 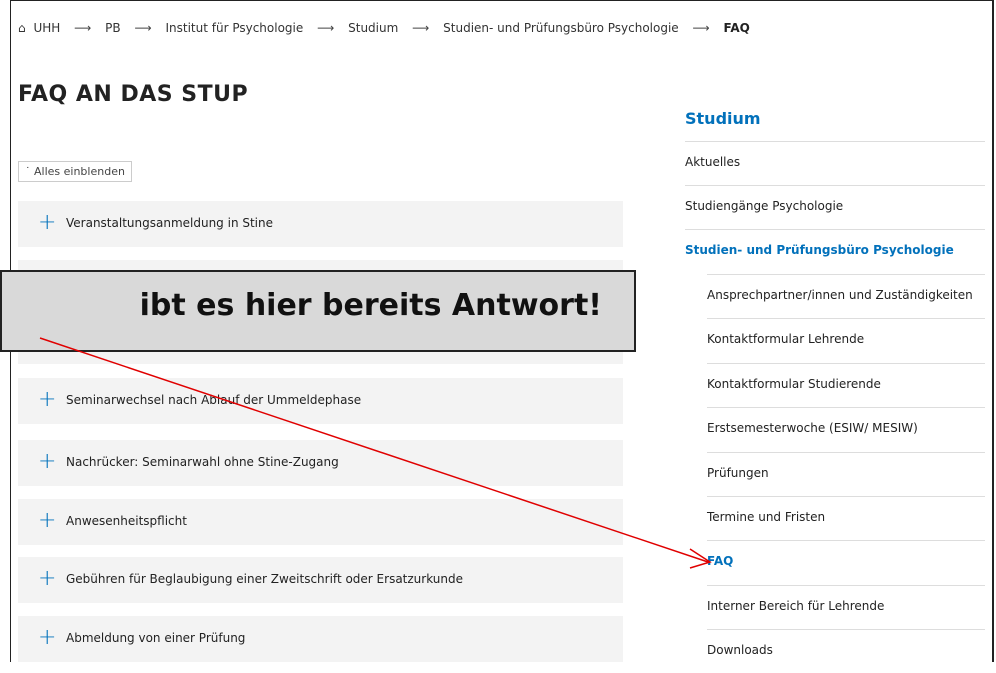 I want to click on expand-all-button: ˙ Alles einblenden, so click(x=75, y=171).